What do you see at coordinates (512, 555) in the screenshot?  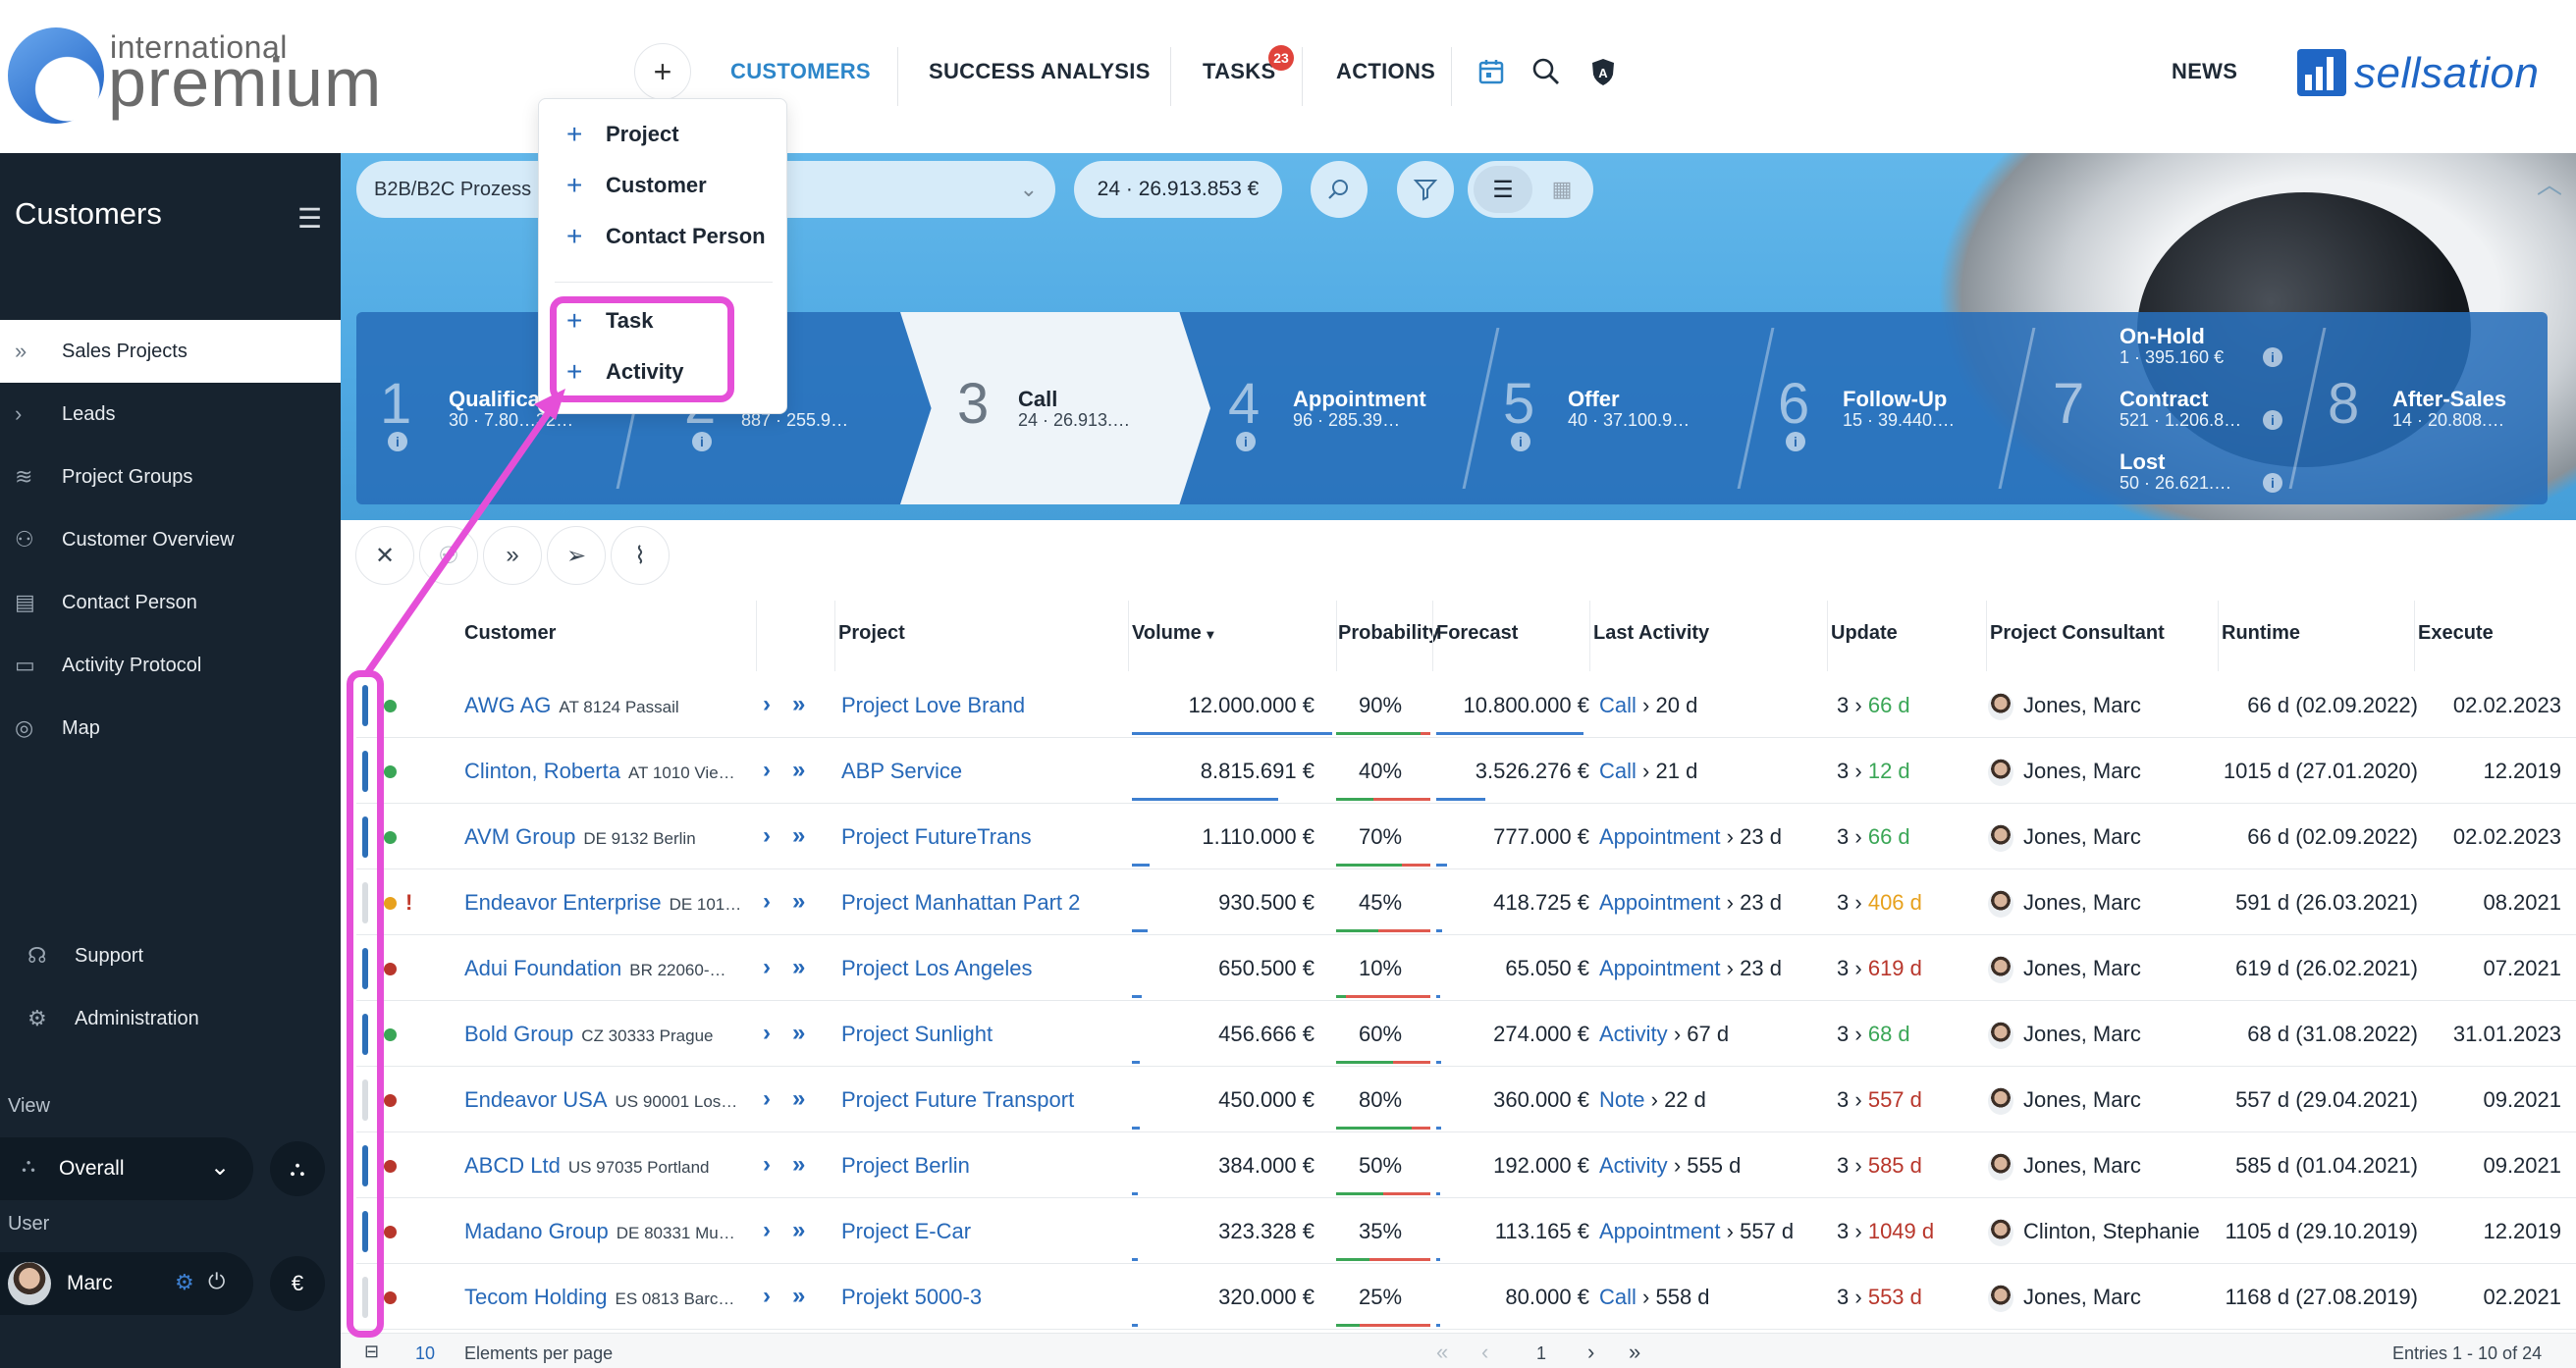 I see `advance-stage-button: »` at bounding box center [512, 555].